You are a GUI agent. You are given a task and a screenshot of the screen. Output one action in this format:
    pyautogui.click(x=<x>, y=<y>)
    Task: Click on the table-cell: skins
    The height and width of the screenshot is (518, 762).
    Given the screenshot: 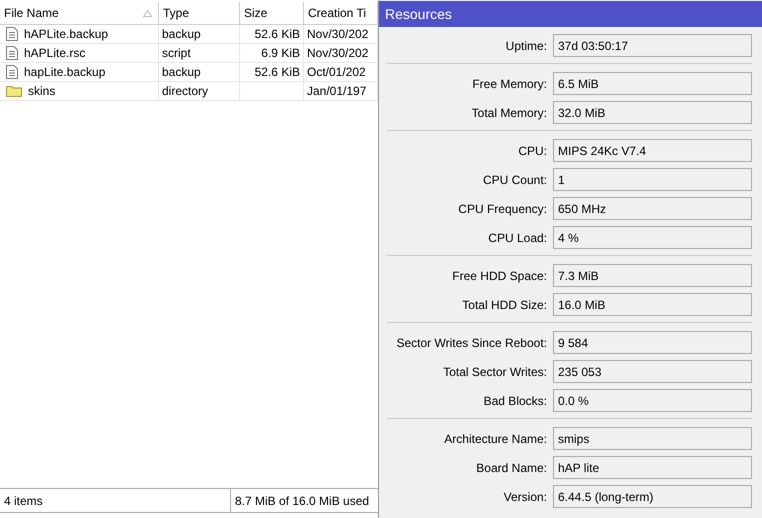 What is the action you would take?
    pyautogui.click(x=79, y=91)
    